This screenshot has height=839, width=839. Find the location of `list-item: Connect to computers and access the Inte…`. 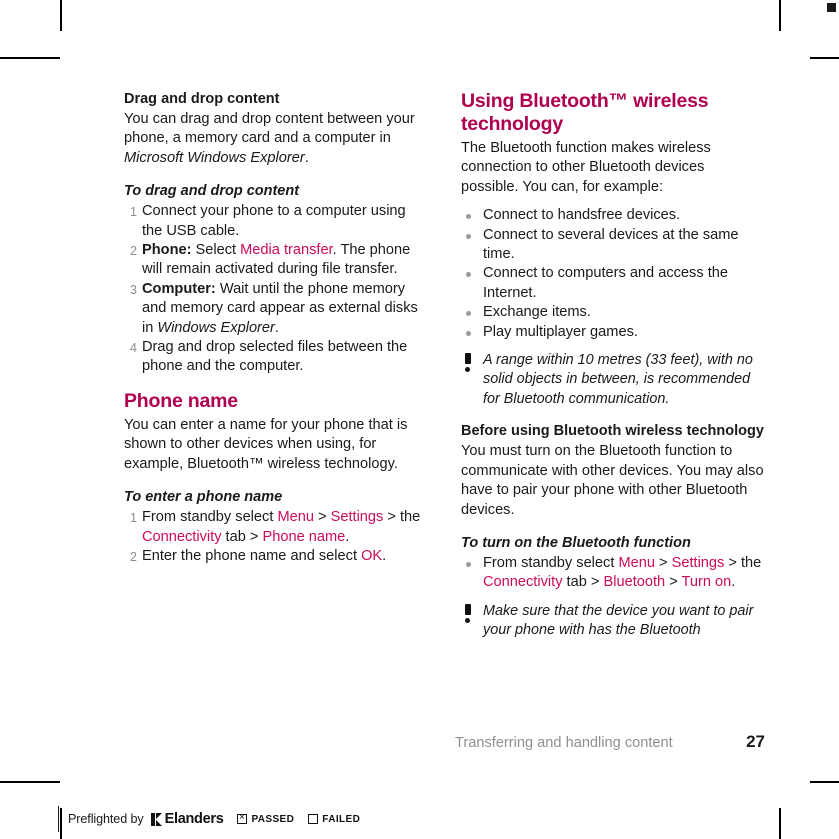

list-item: Connect to computers and access the Inte… is located at coordinates (612, 283).